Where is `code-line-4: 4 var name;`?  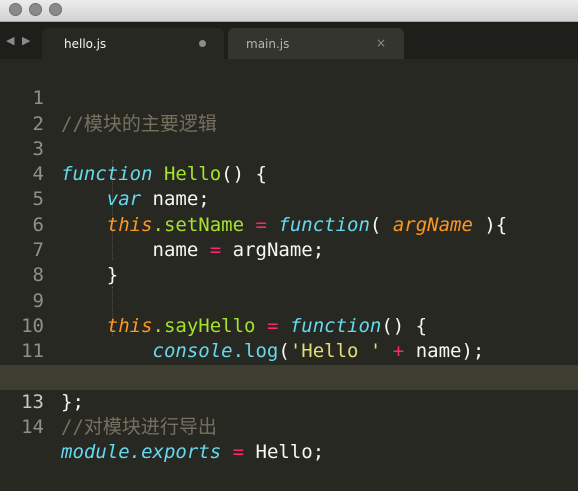
code-line-4: 4 var name; is located at coordinates (289, 173).